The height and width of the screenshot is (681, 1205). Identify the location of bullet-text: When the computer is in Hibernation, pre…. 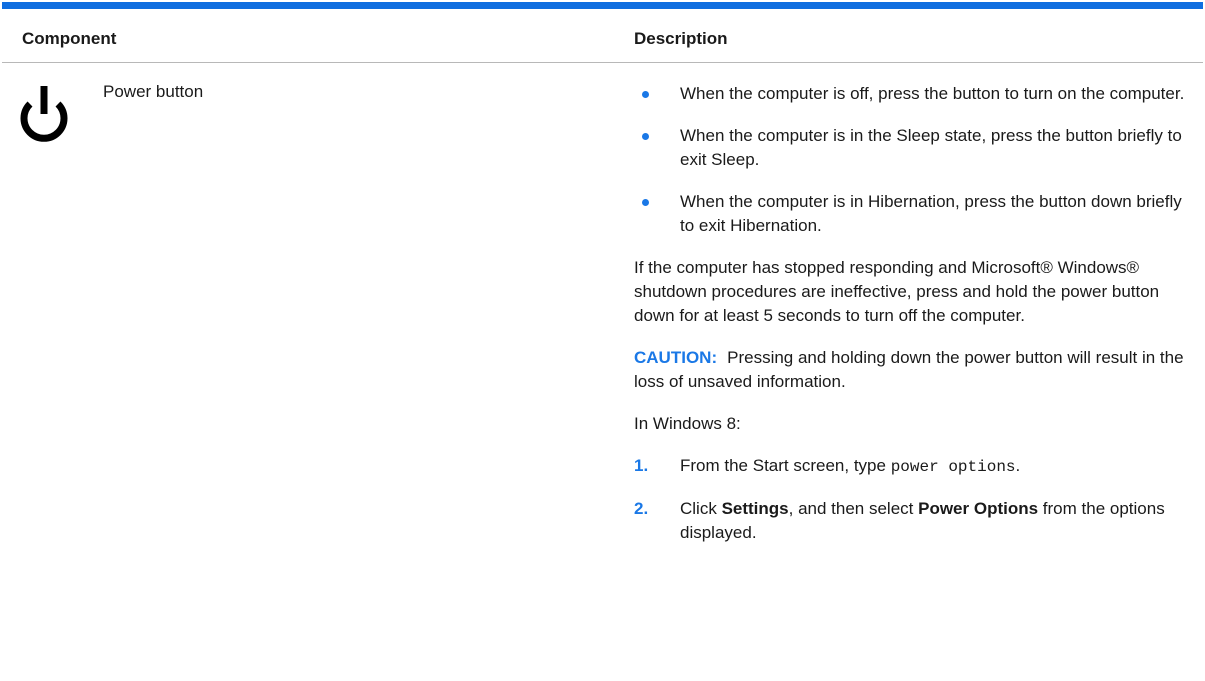
(931, 213).